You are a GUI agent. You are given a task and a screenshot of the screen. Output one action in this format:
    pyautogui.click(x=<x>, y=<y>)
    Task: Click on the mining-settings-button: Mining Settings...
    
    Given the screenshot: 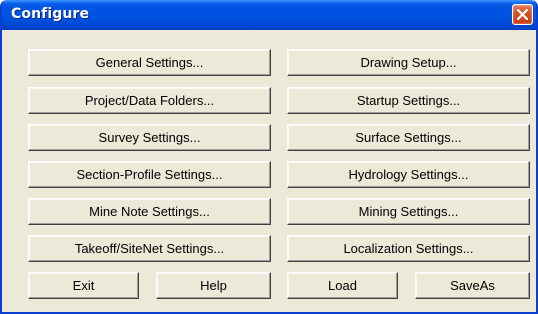 What is the action you would take?
    pyautogui.click(x=408, y=211)
    